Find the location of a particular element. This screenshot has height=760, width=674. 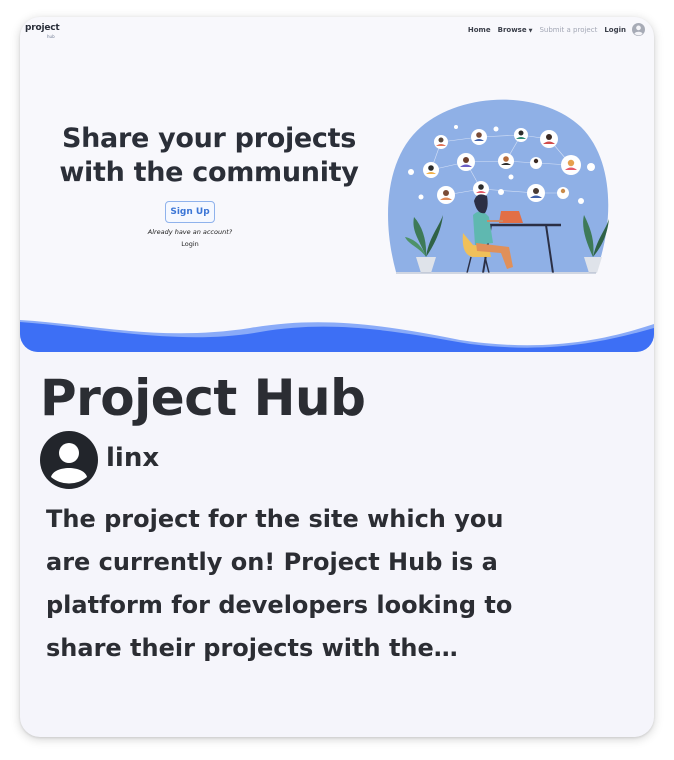

already-have-account-text: Already have an account? is located at coordinates (190, 232).